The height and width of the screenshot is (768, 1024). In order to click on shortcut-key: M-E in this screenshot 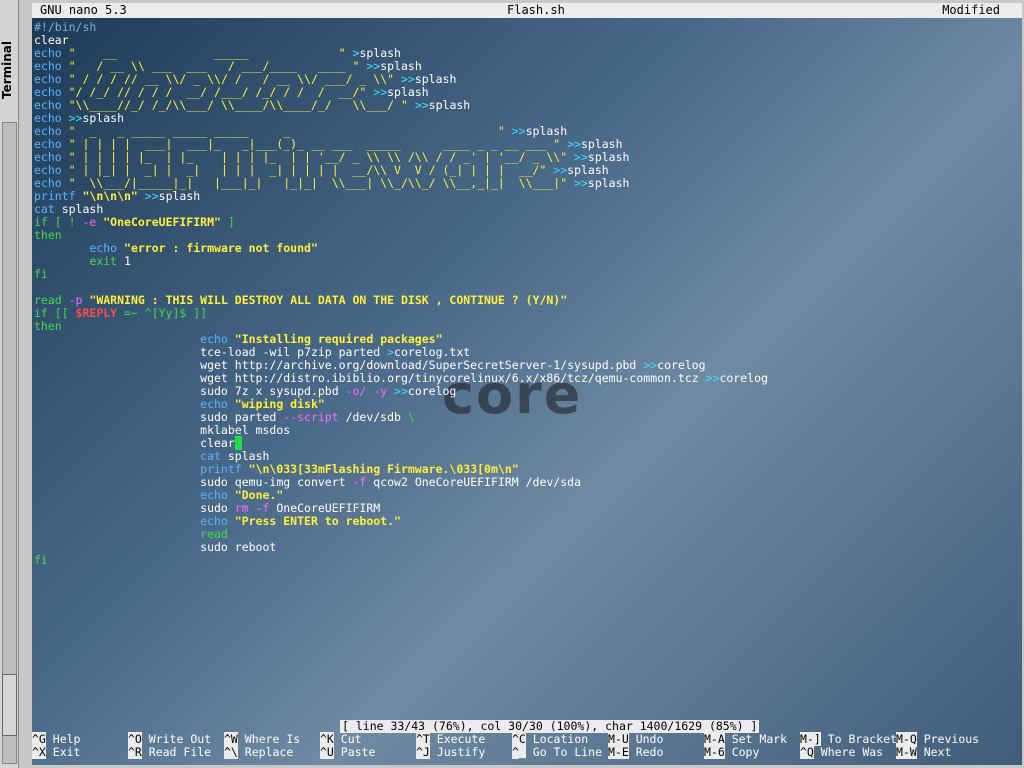, I will do `click(618, 752)`.